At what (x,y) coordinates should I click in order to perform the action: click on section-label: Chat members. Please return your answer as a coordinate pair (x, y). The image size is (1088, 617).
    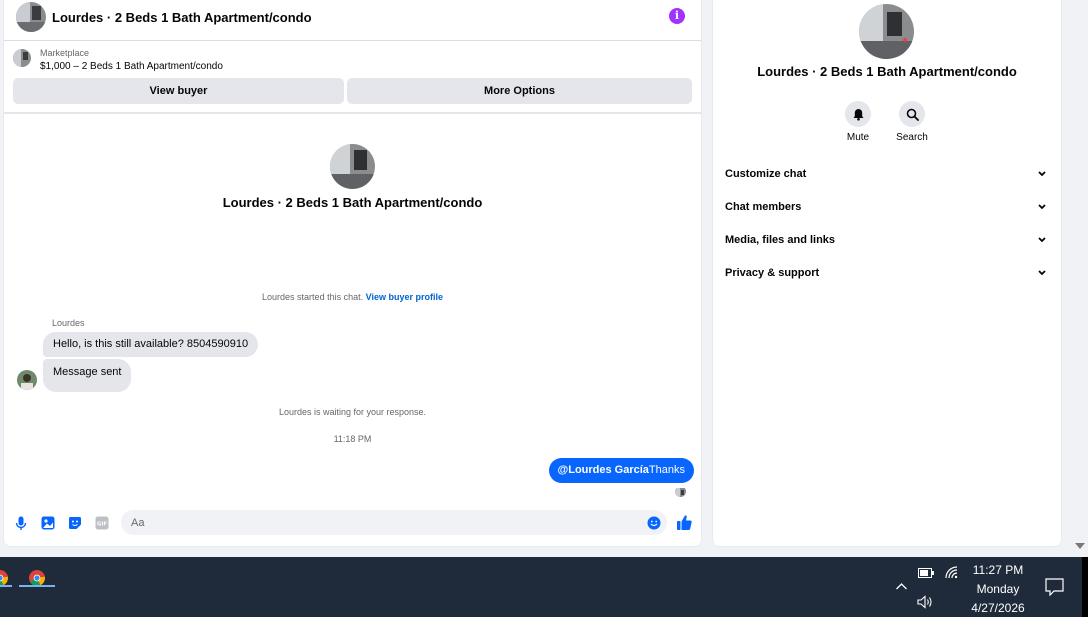
    Looking at the image, I should click on (763, 207).